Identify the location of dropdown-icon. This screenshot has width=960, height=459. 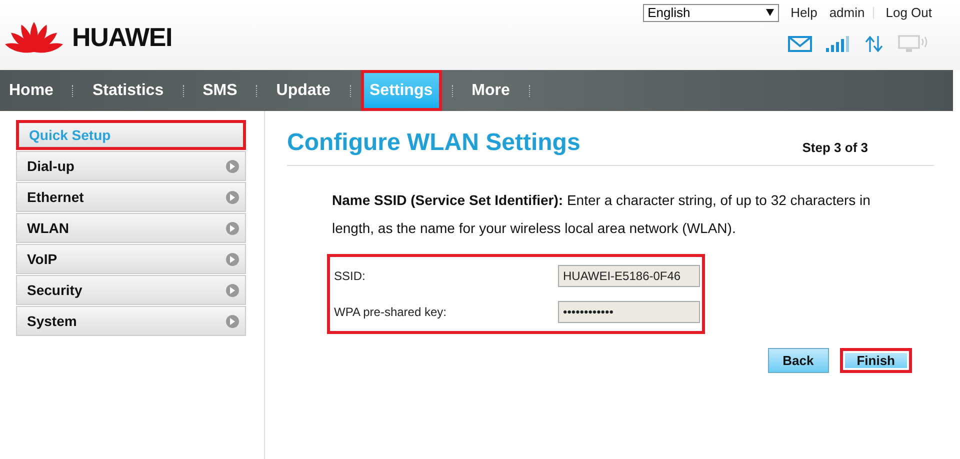
(770, 12).